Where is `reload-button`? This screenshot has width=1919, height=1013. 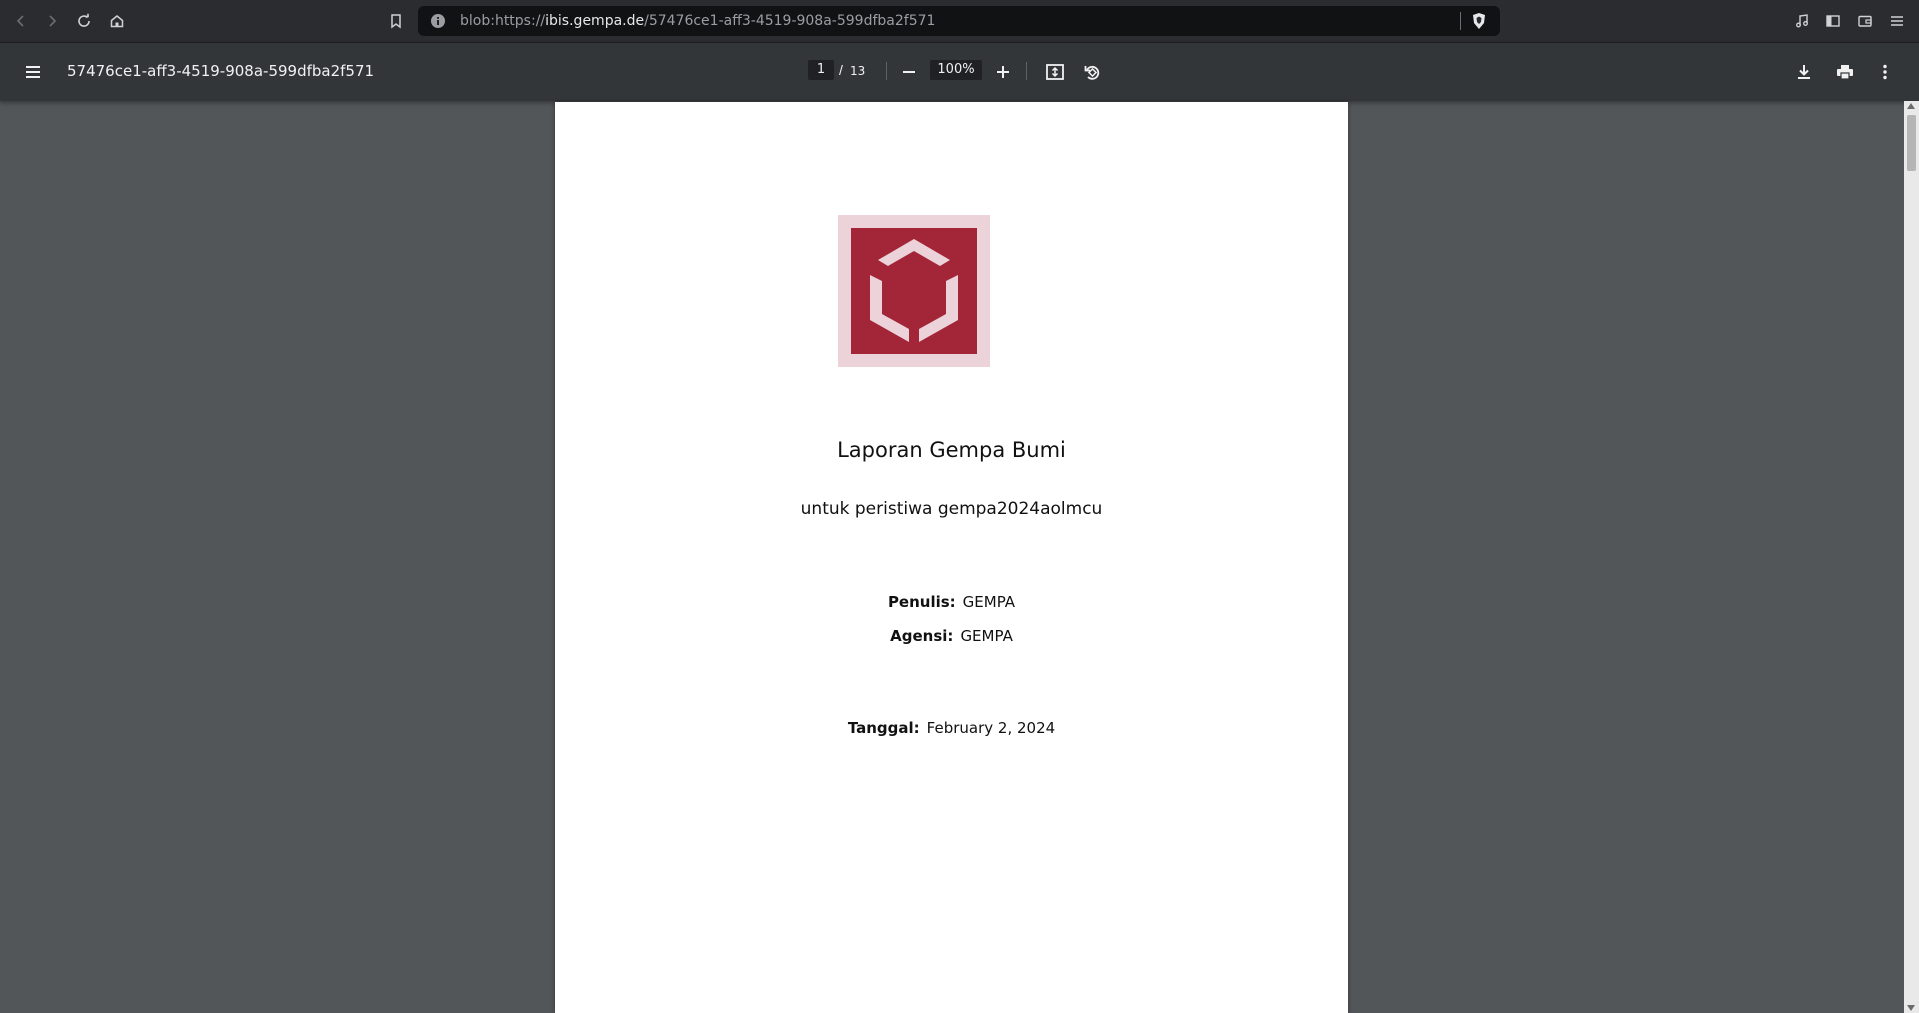
reload-button is located at coordinates (84, 21).